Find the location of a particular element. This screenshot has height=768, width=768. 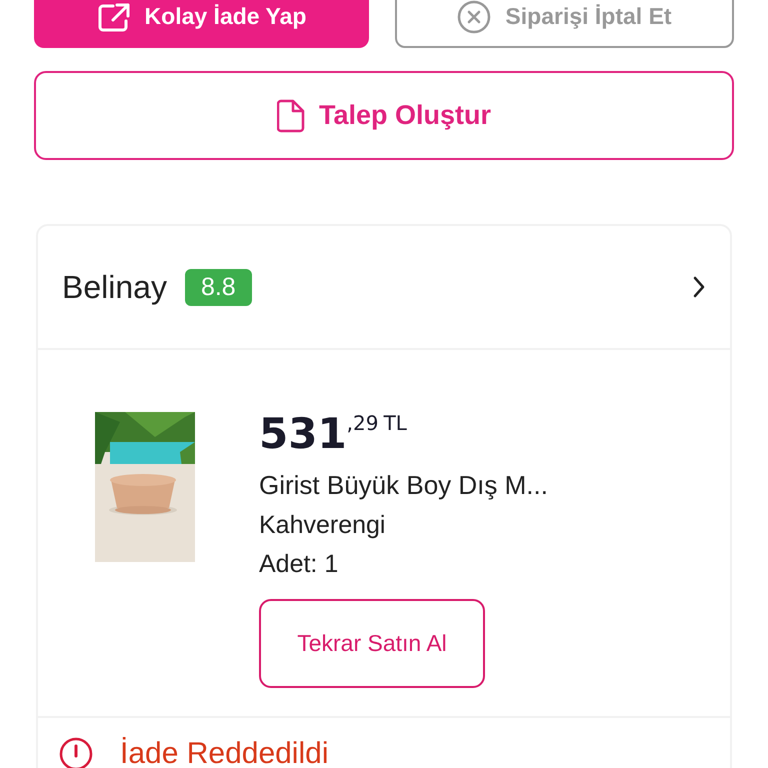

return-button: Kolay İade Yap is located at coordinates (201, 24).